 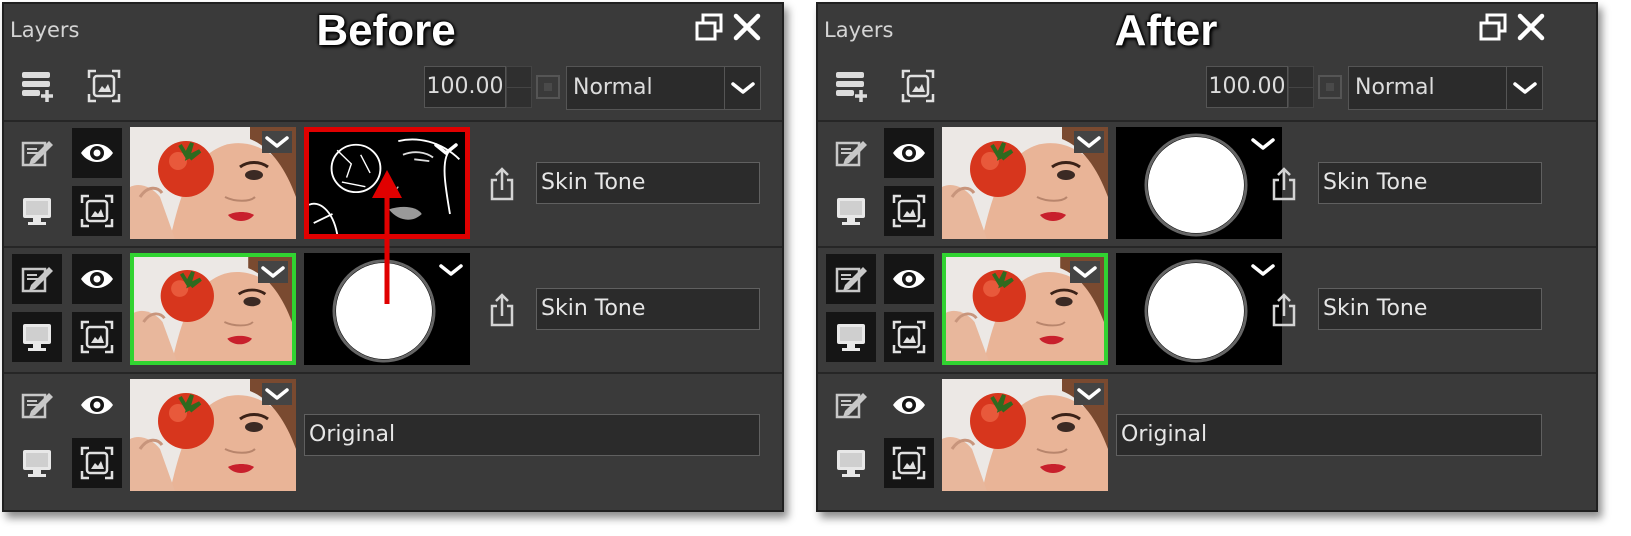 What do you see at coordinates (387, 237) in the screenshot?
I see `annotation-arrow` at bounding box center [387, 237].